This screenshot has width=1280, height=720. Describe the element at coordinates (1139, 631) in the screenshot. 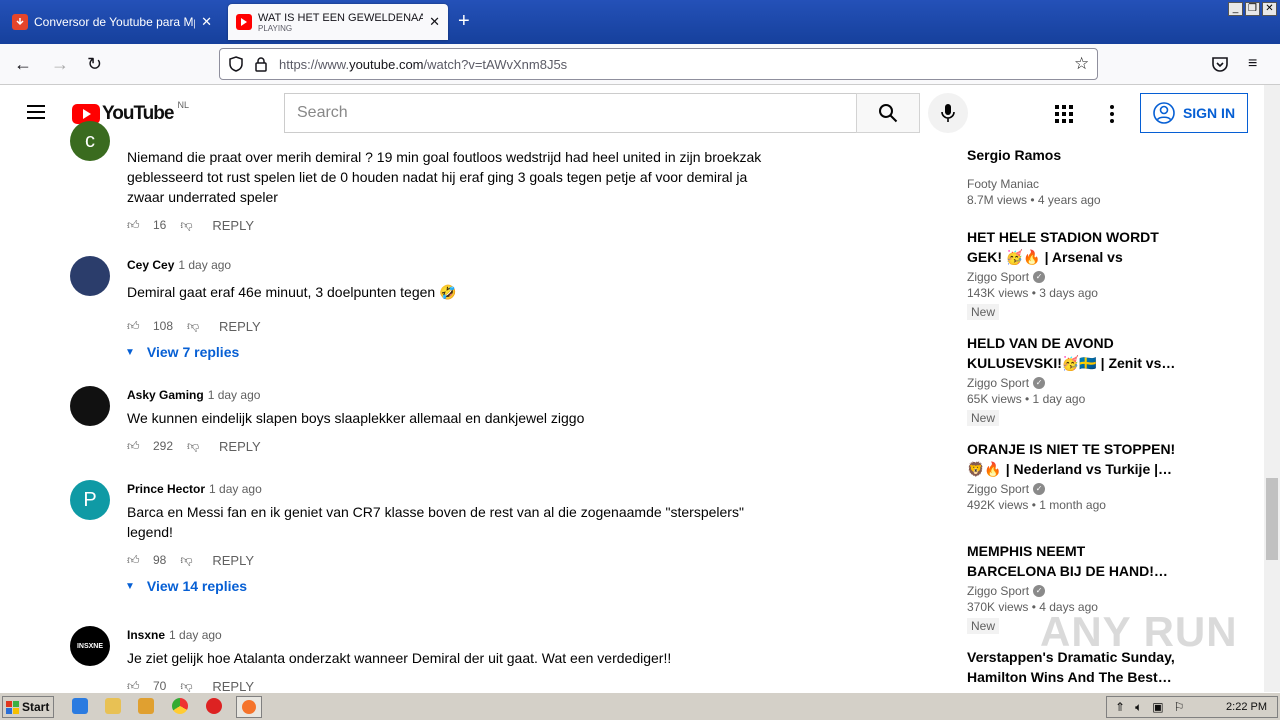

I see `anyrun-watermark: ANY RUN` at that location.